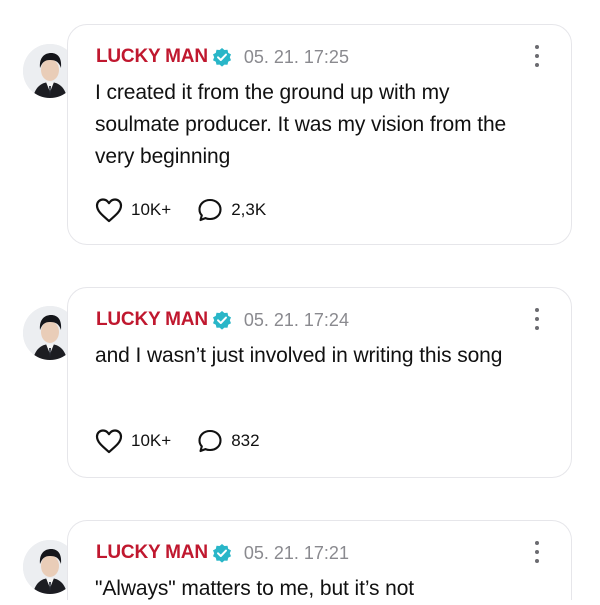  Describe the element at coordinates (296, 552) in the screenshot. I see `post-timestamp: 05. 21. 17:21` at that location.